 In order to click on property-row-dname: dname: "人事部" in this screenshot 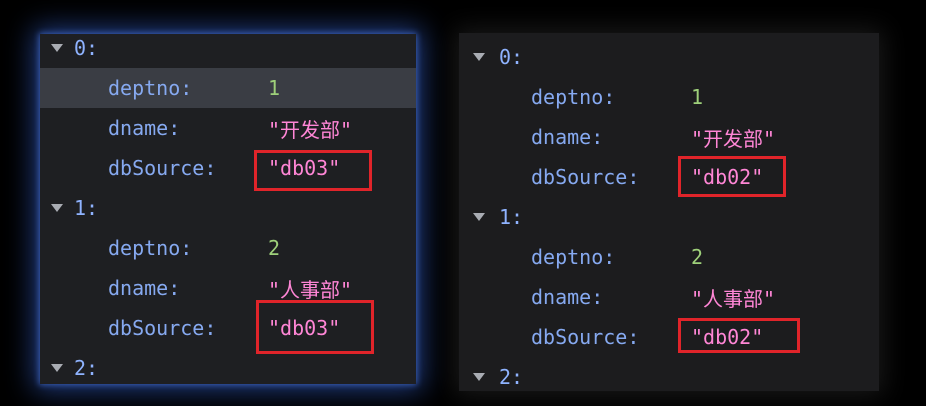, I will do `click(669, 297)`.